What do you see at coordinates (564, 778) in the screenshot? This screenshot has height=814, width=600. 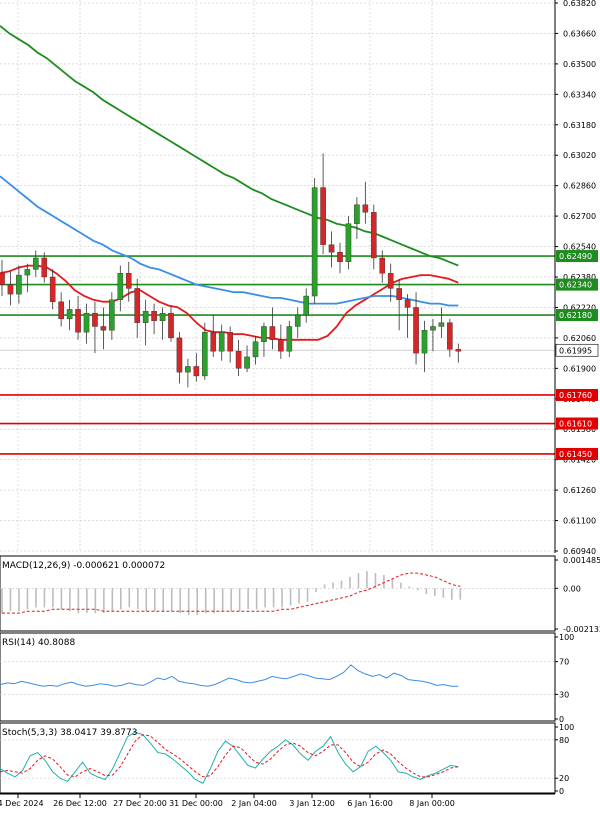 I see `stochastic-tick-label: 20` at bounding box center [564, 778].